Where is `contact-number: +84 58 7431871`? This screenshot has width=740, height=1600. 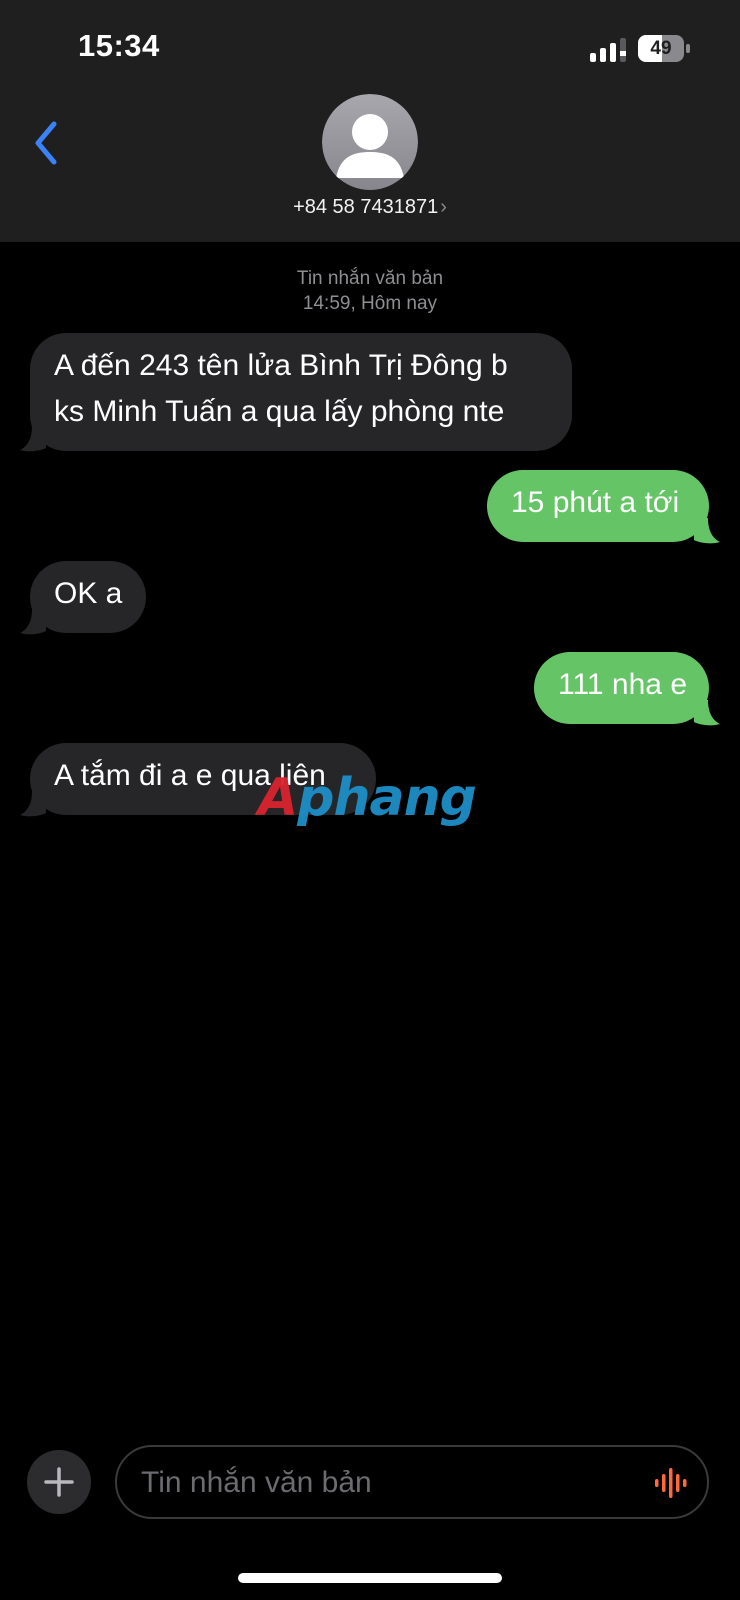
contact-number: +84 58 7431871 is located at coordinates (366, 207).